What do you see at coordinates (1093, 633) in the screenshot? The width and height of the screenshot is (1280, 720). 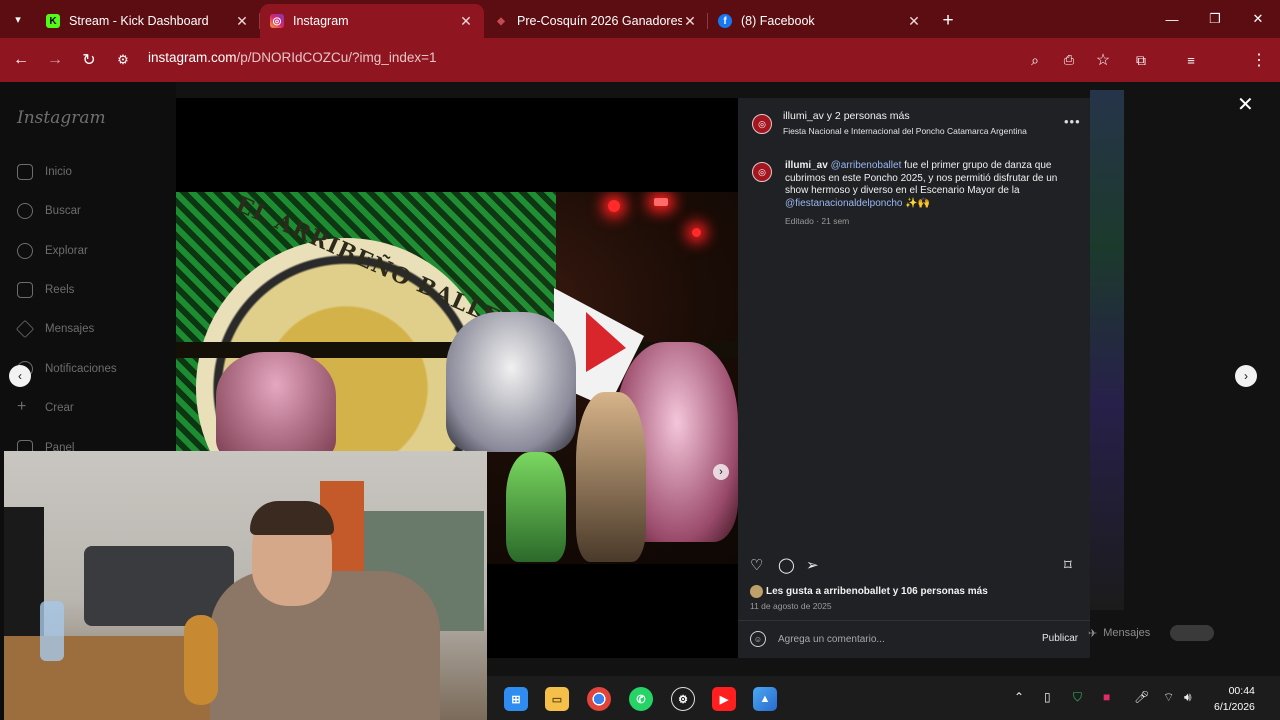 I see `messenger-icon: ✈` at bounding box center [1093, 633].